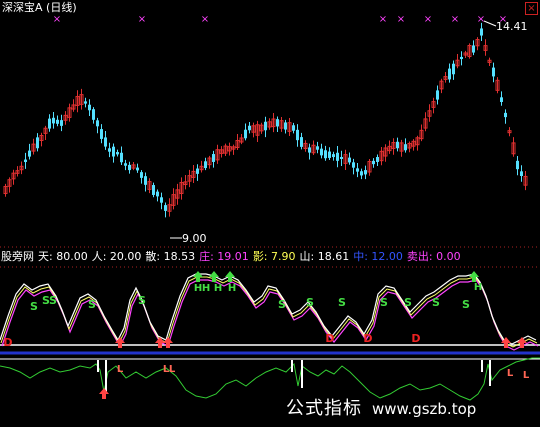 The height and width of the screenshot is (427, 540). What do you see at coordinates (490, 23) in the screenshot?
I see `high-pointer-line` at bounding box center [490, 23].